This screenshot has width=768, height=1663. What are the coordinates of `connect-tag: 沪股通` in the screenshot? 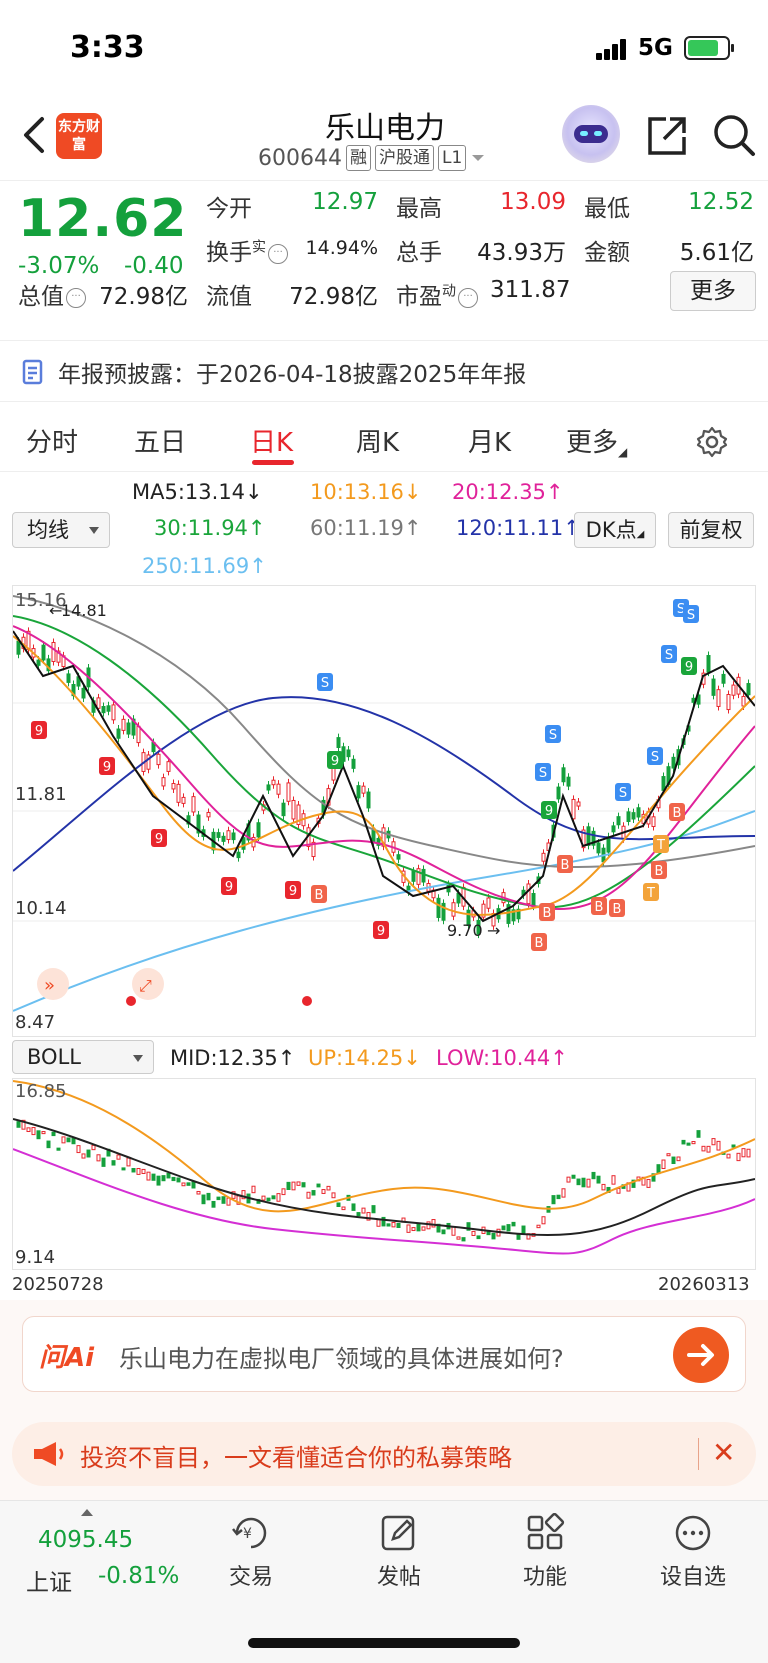 It's located at (404, 158).